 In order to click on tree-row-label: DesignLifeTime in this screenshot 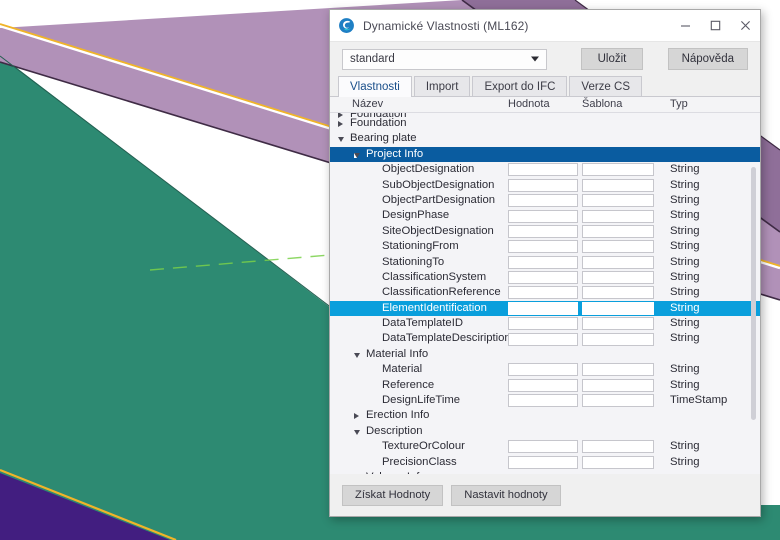, I will do `click(421, 400)`.